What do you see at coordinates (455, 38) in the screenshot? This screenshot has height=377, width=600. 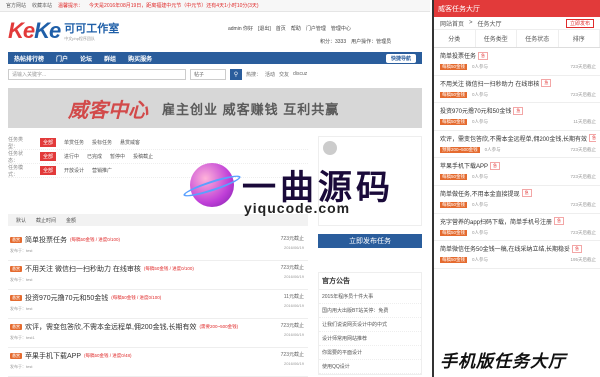 I see `tab-category: 分类` at bounding box center [455, 38].